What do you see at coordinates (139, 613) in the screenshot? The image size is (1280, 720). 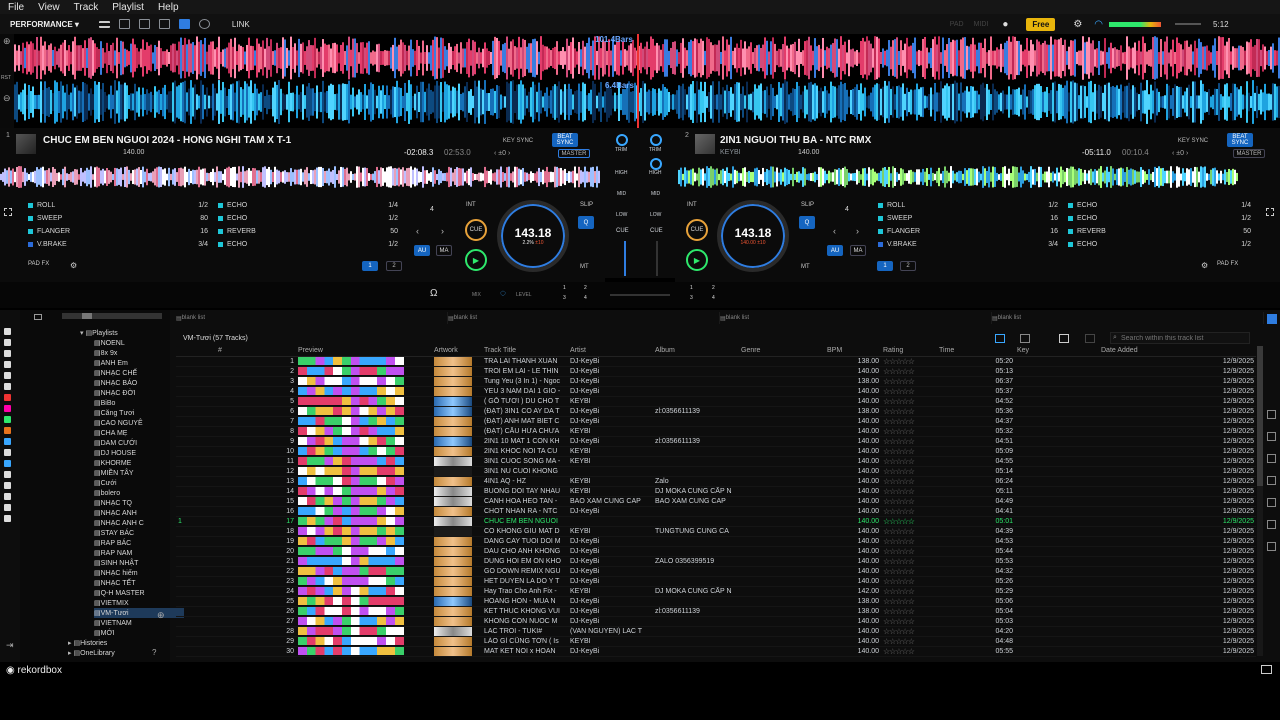 I see `playlist-item: ▤ VM-Tươi` at bounding box center [139, 613].